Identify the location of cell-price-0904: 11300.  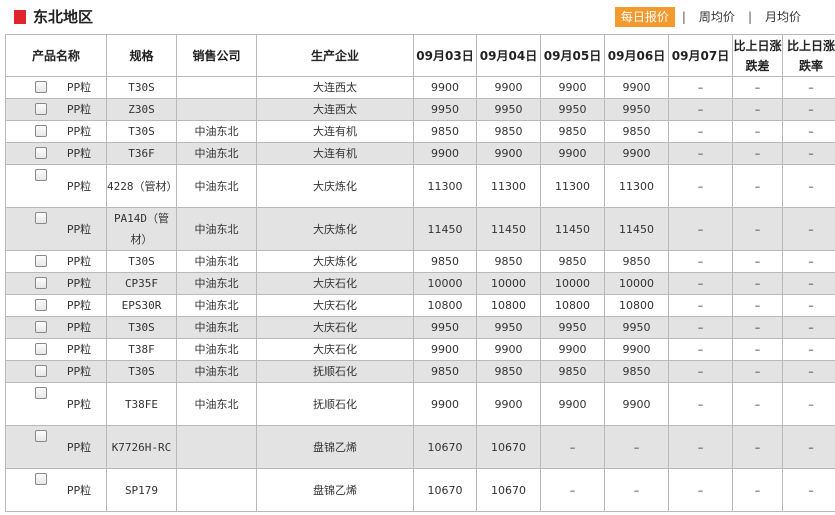
(508, 186).